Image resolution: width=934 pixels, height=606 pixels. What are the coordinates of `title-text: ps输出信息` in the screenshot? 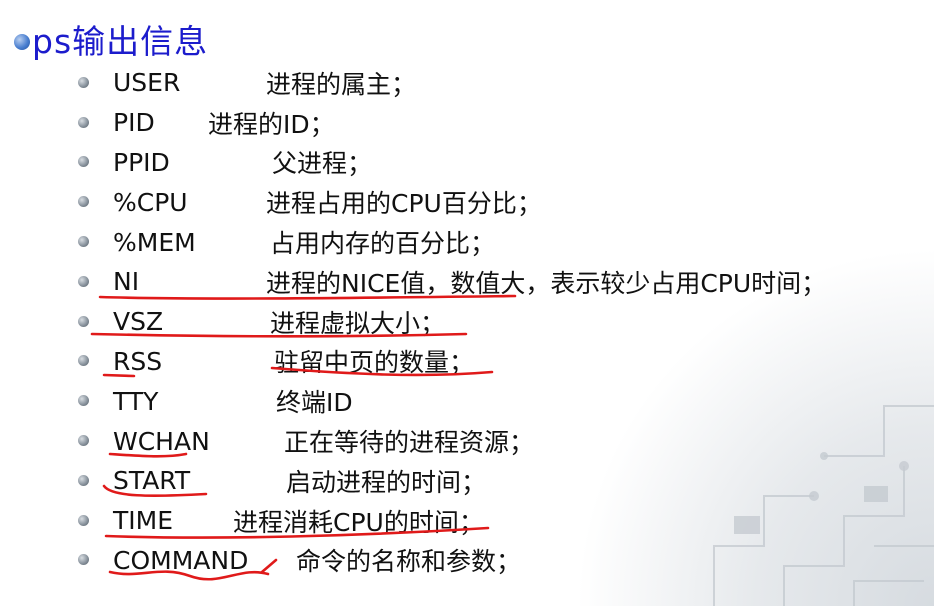 It's located at (120, 41).